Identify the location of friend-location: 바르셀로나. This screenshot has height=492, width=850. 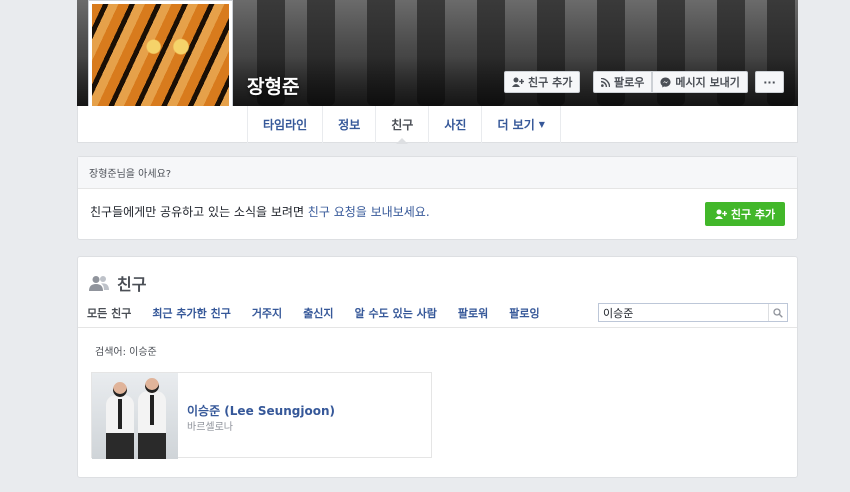
(210, 427).